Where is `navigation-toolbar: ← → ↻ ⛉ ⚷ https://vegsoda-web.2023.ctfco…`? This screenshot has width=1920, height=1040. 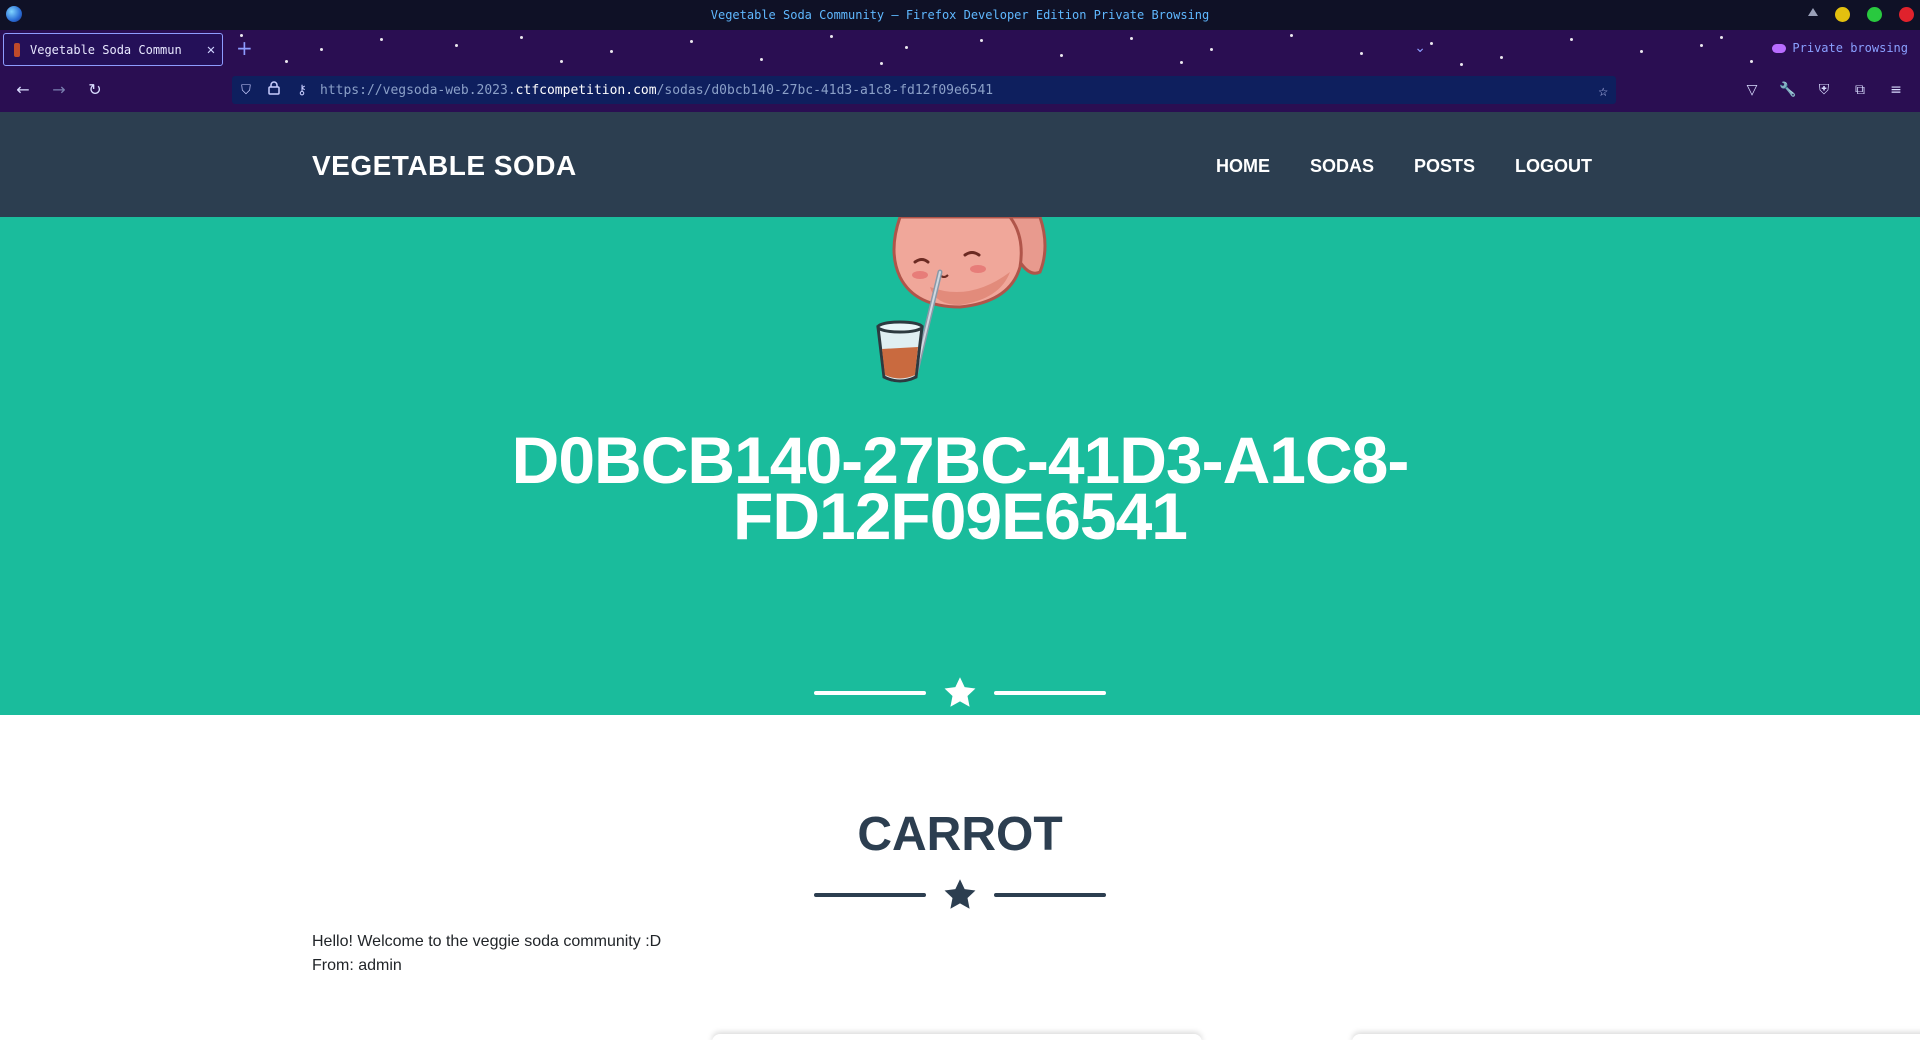
navigation-toolbar: ← → ↻ ⛉ ⚷ https://vegsoda-web.2023.ctfco… is located at coordinates (960, 90).